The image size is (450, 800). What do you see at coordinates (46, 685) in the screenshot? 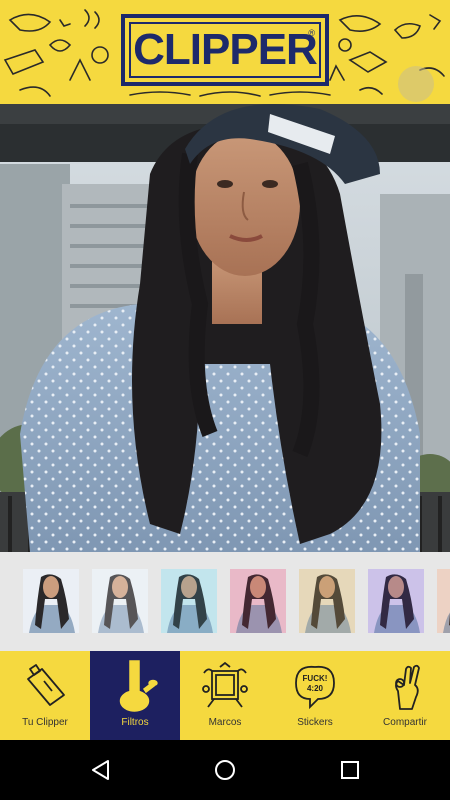
I see `lighter-icon` at bounding box center [46, 685].